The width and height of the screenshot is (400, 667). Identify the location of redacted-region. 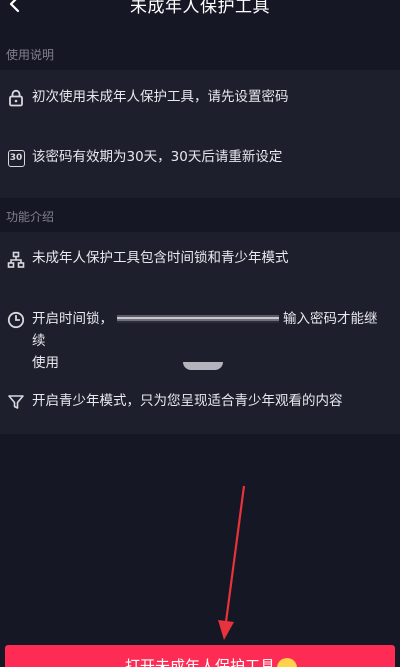
(198, 319).